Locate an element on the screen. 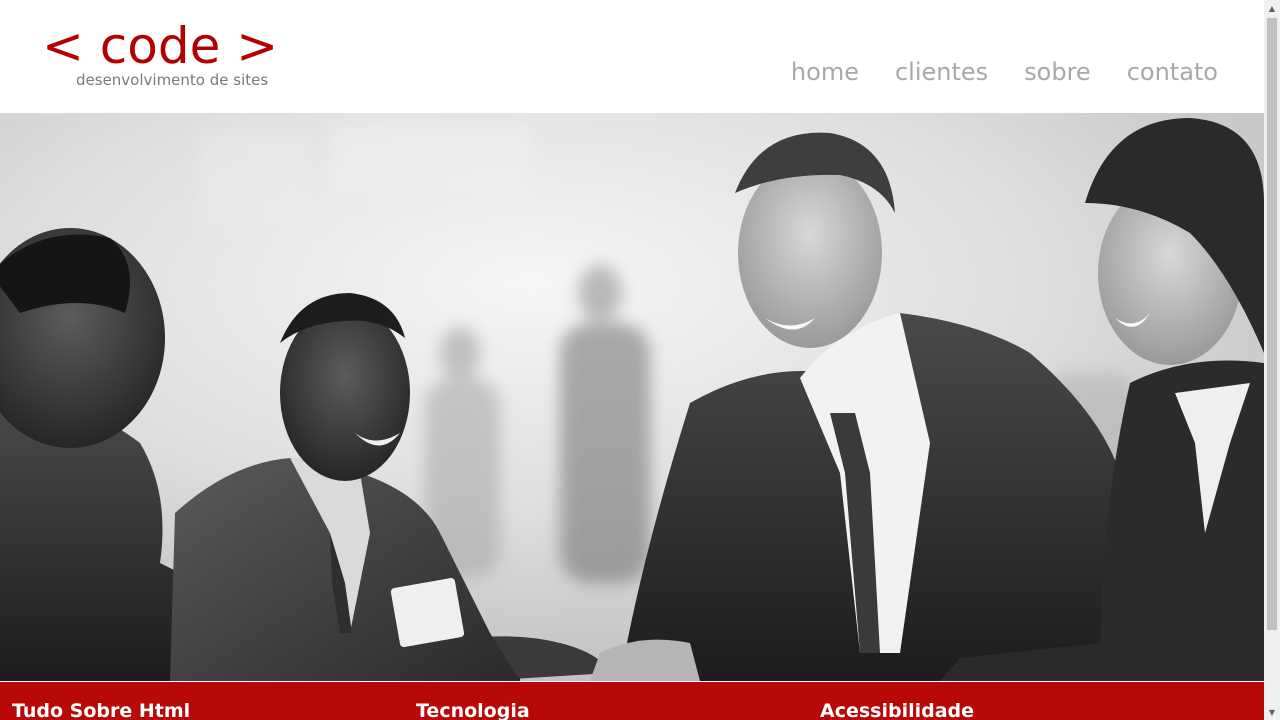 This screenshot has height=720, width=1280. topic-tudo-sobre-html: Tudo Sobre Html is located at coordinates (101, 709).